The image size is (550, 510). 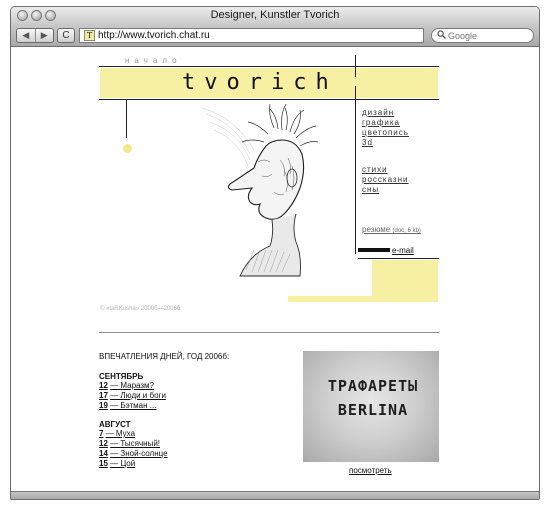 I want to click on decorative-block, so click(x=405, y=281).